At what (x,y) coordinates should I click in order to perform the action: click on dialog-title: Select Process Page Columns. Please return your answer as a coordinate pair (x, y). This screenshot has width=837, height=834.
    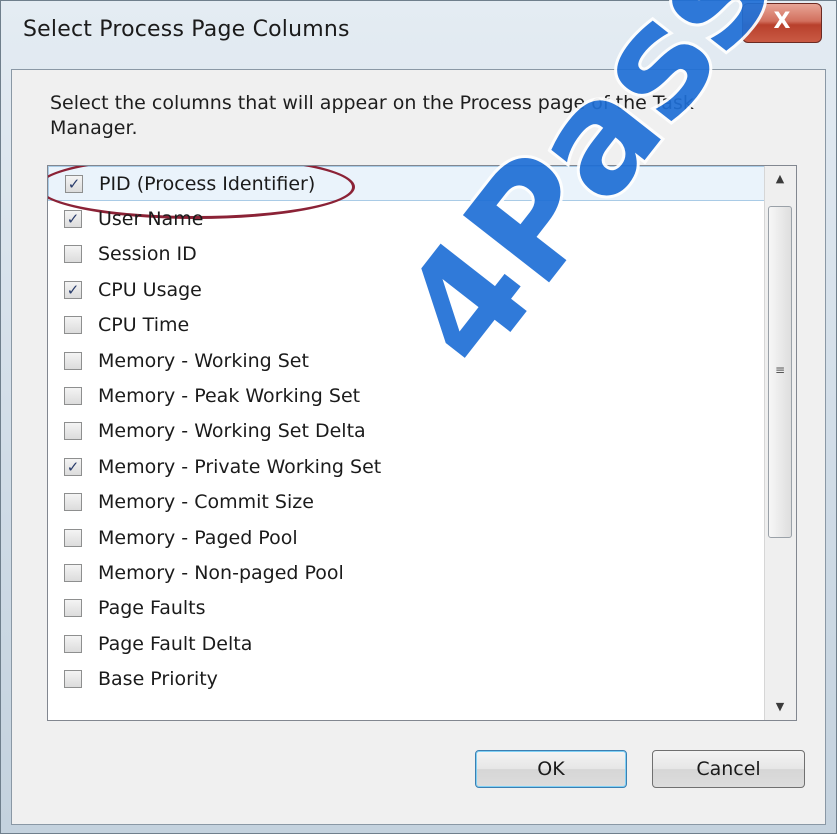
    Looking at the image, I should click on (186, 29).